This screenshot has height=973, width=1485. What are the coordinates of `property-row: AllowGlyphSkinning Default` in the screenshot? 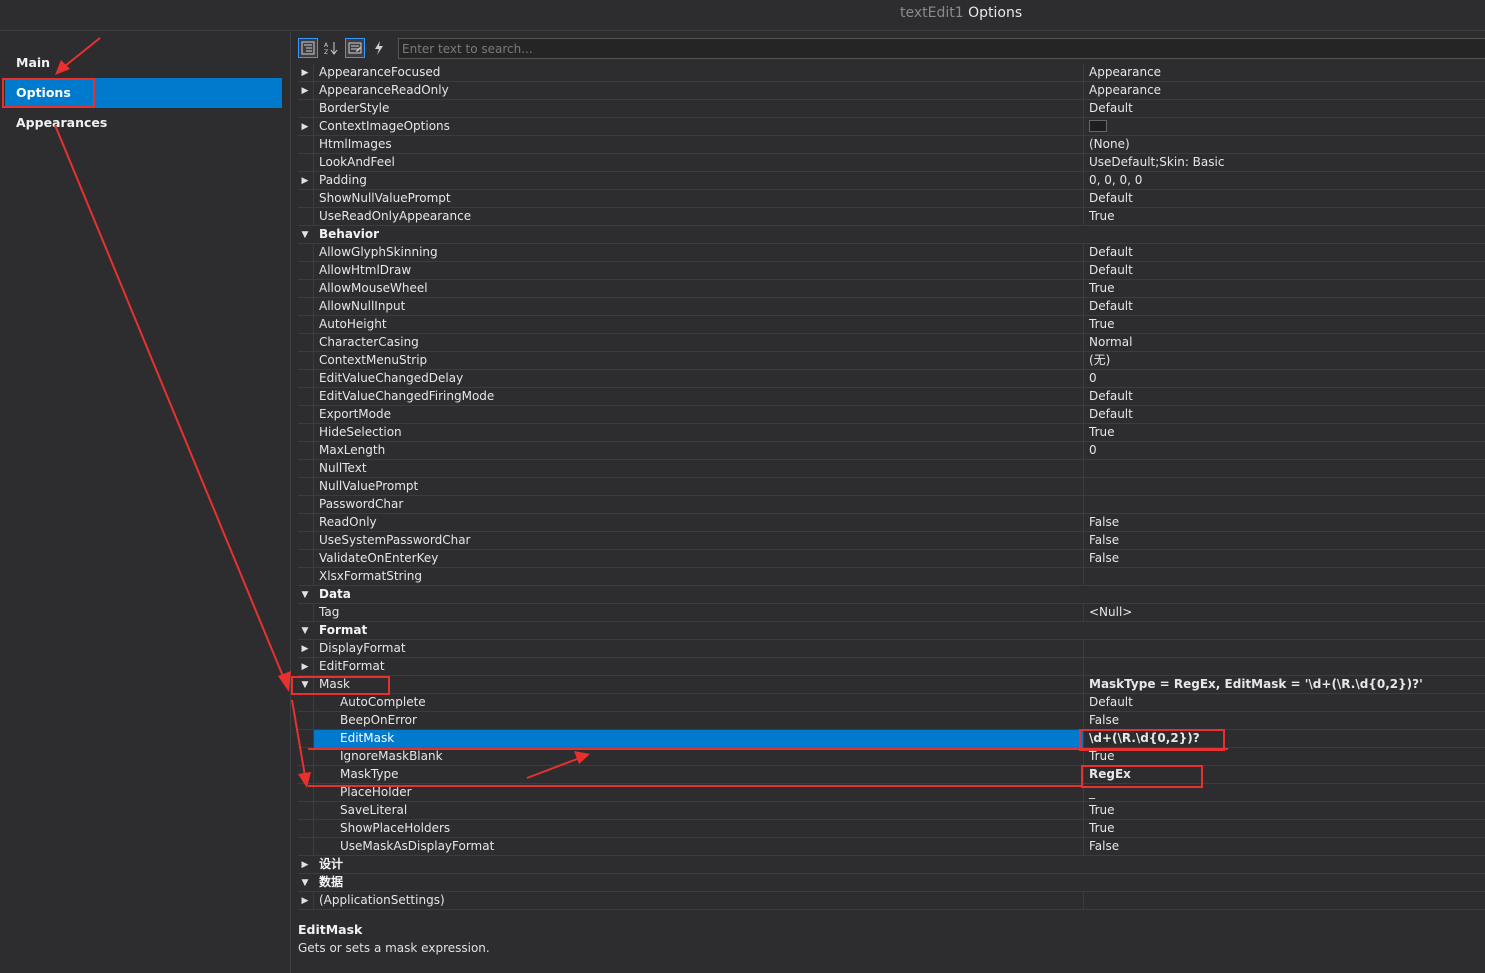 It's located at (891, 253).